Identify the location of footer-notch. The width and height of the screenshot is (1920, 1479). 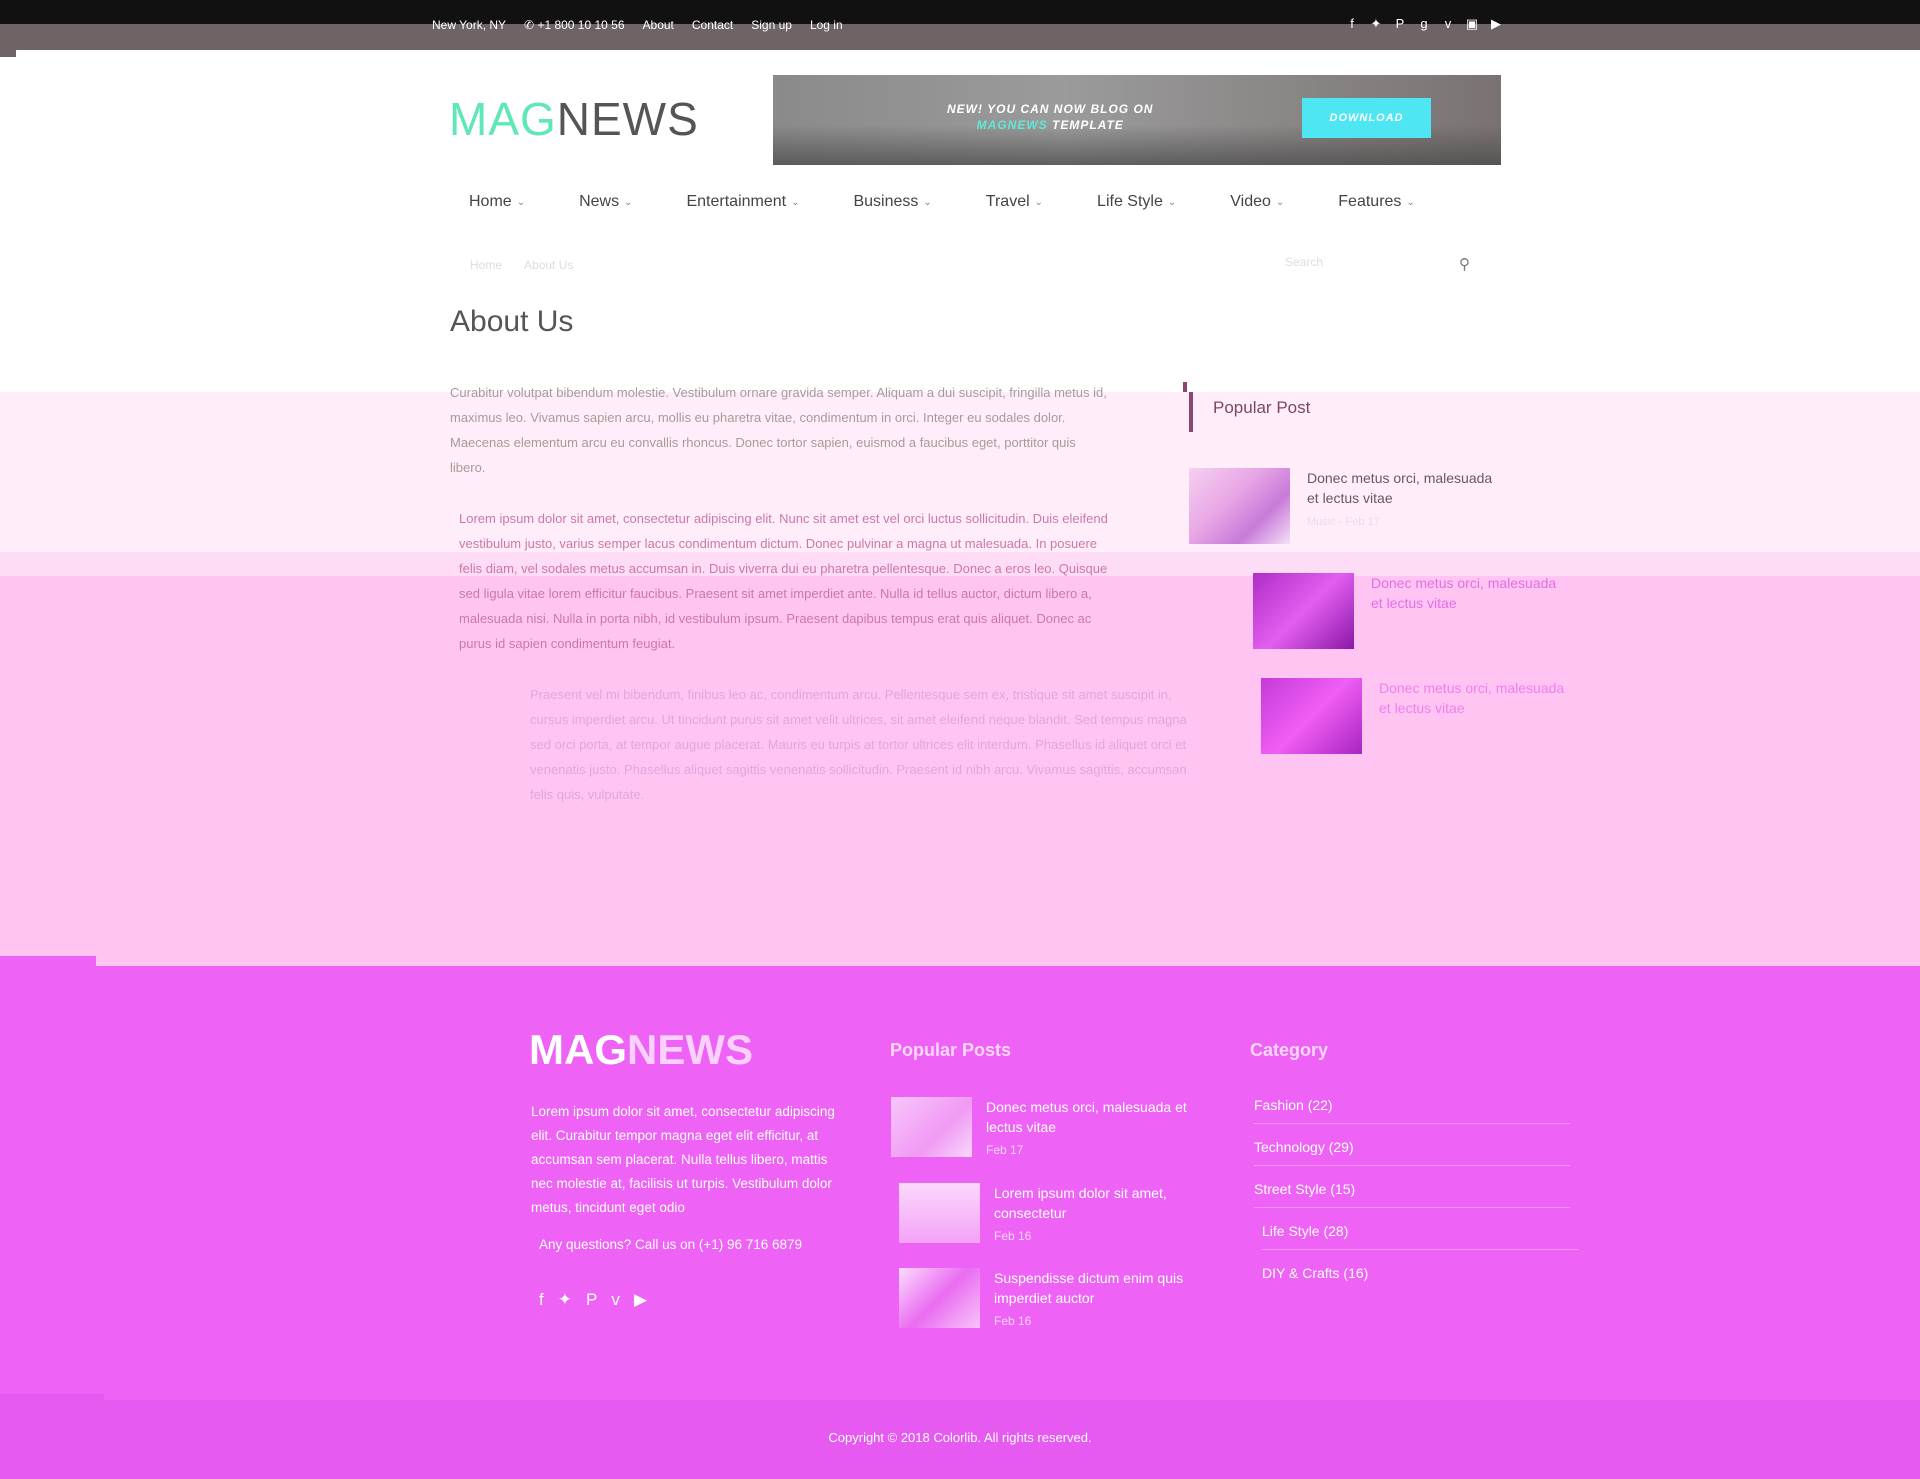
(48, 961).